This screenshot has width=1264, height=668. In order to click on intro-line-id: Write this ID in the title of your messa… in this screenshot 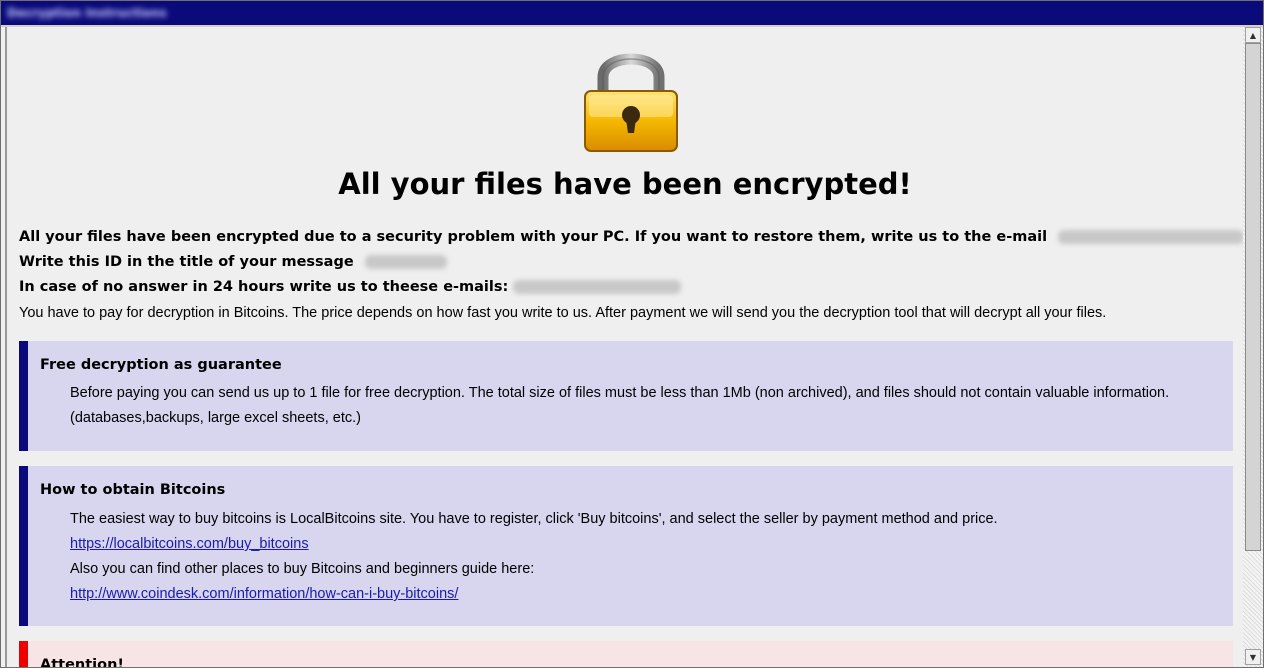, I will do `click(233, 262)`.